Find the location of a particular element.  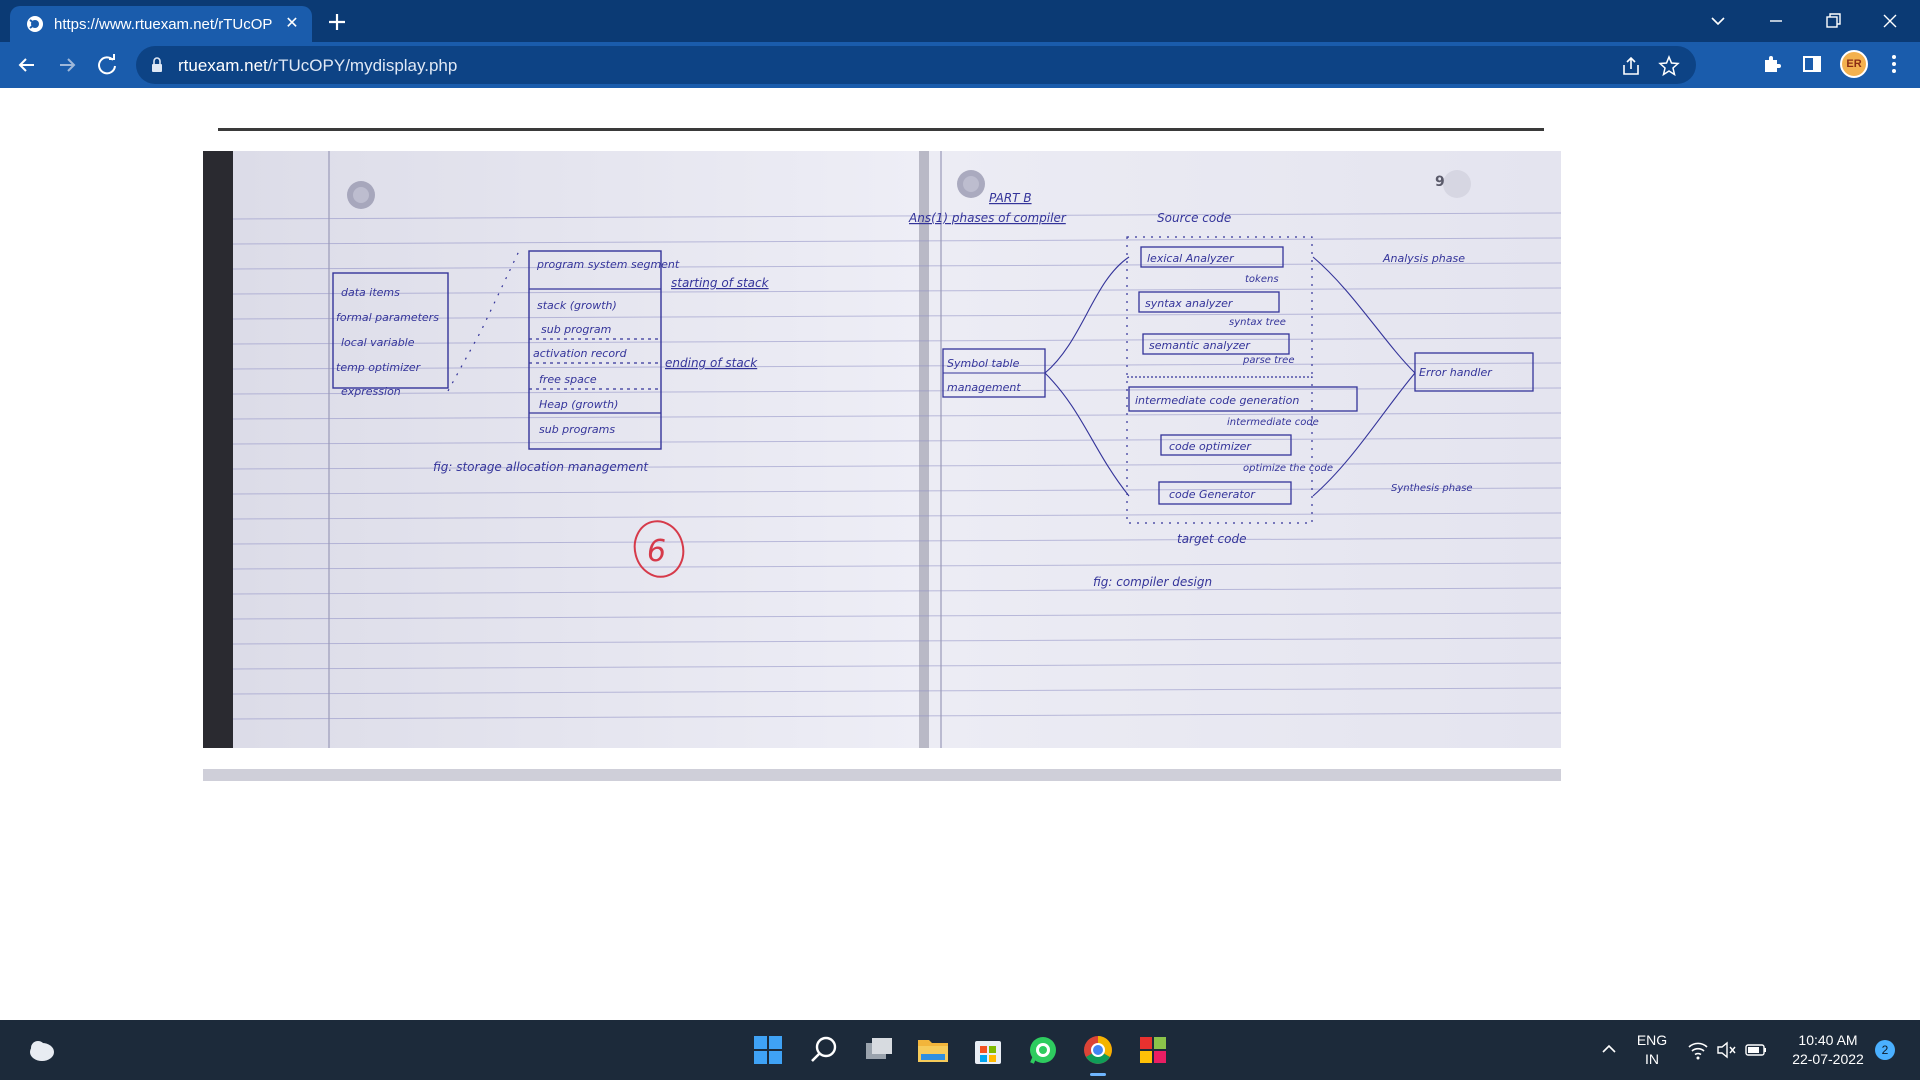

taskview-icon is located at coordinates (878, 1050).